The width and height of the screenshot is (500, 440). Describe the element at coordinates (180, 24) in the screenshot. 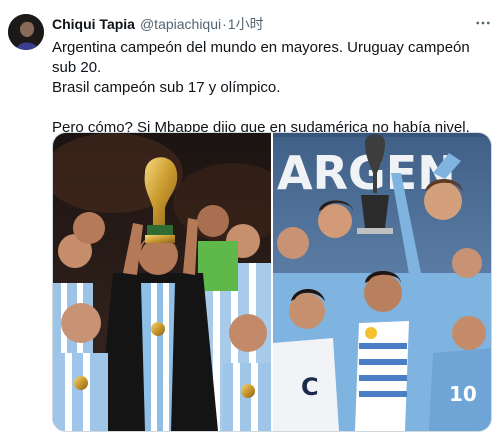

I see `user-handle: @tapiachiqui` at that location.